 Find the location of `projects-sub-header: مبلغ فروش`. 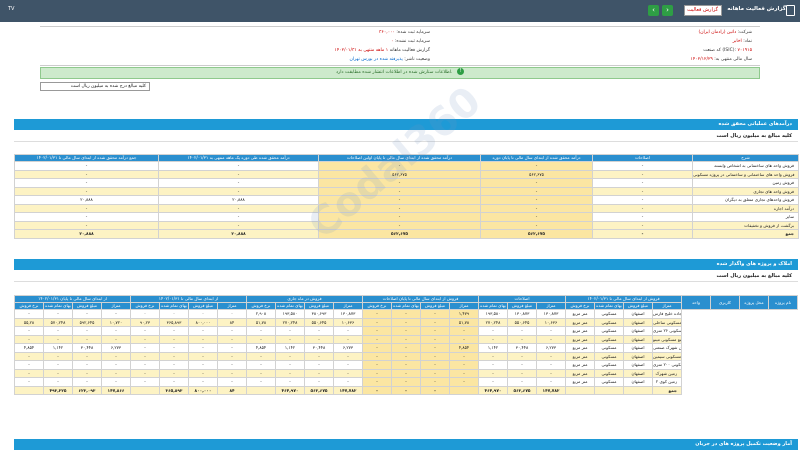

projects-sub-header: مبلغ فروش is located at coordinates (87, 306).